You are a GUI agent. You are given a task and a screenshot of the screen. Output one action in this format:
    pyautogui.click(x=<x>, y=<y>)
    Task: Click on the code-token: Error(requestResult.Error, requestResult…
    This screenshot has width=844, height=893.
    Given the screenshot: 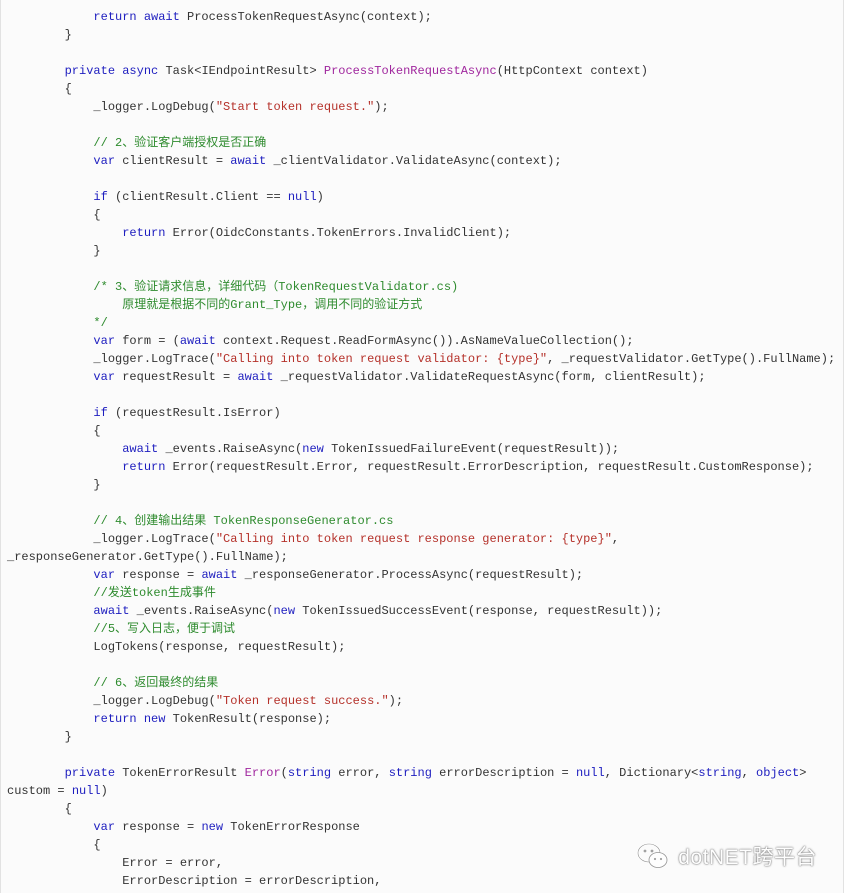 What is the action you would take?
    pyautogui.click(x=493, y=467)
    